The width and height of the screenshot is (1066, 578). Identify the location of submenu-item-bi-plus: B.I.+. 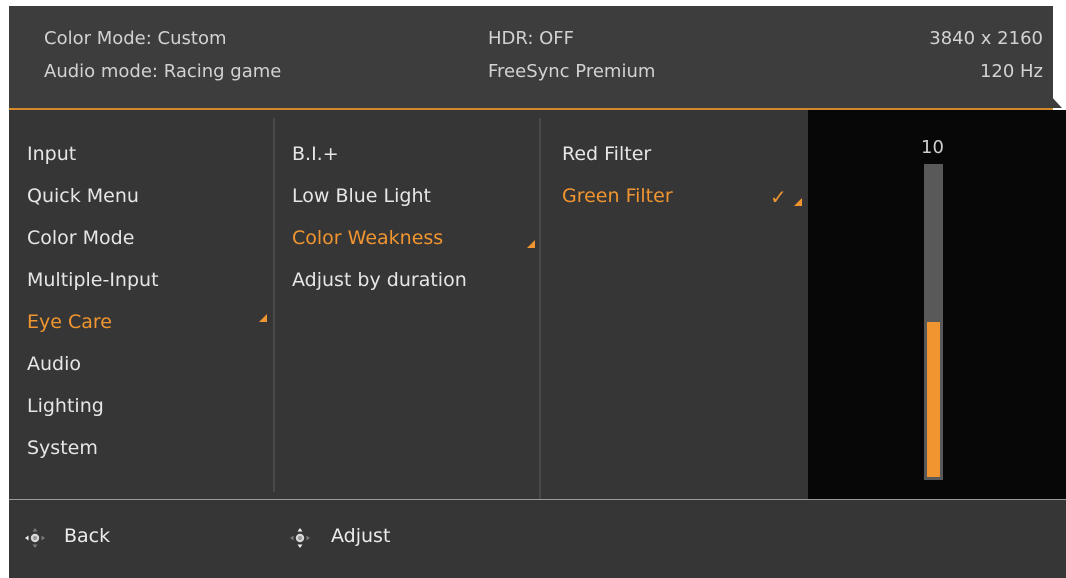
(315, 154).